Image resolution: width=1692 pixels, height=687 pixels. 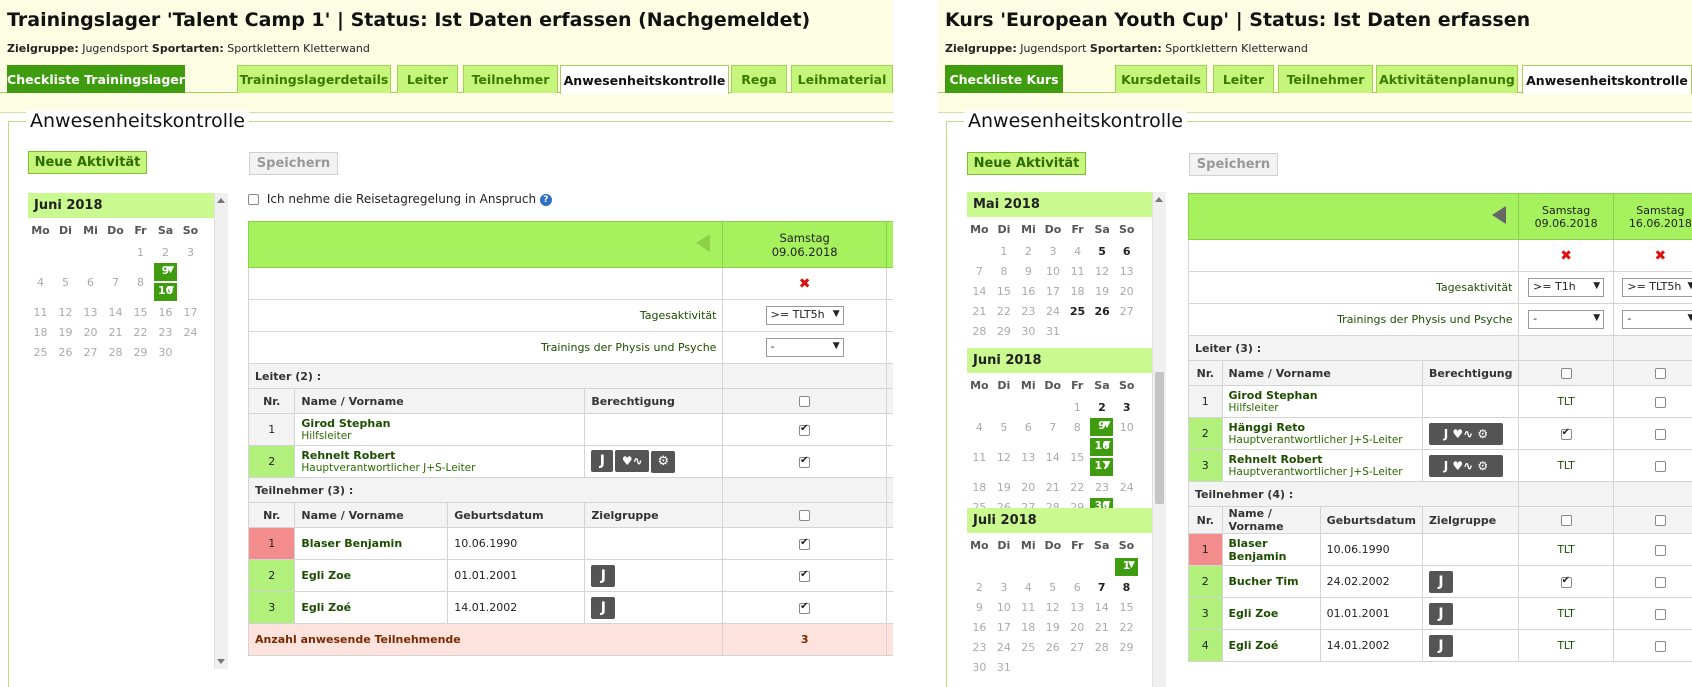 What do you see at coordinates (140, 352) in the screenshot?
I see `day: 29` at bounding box center [140, 352].